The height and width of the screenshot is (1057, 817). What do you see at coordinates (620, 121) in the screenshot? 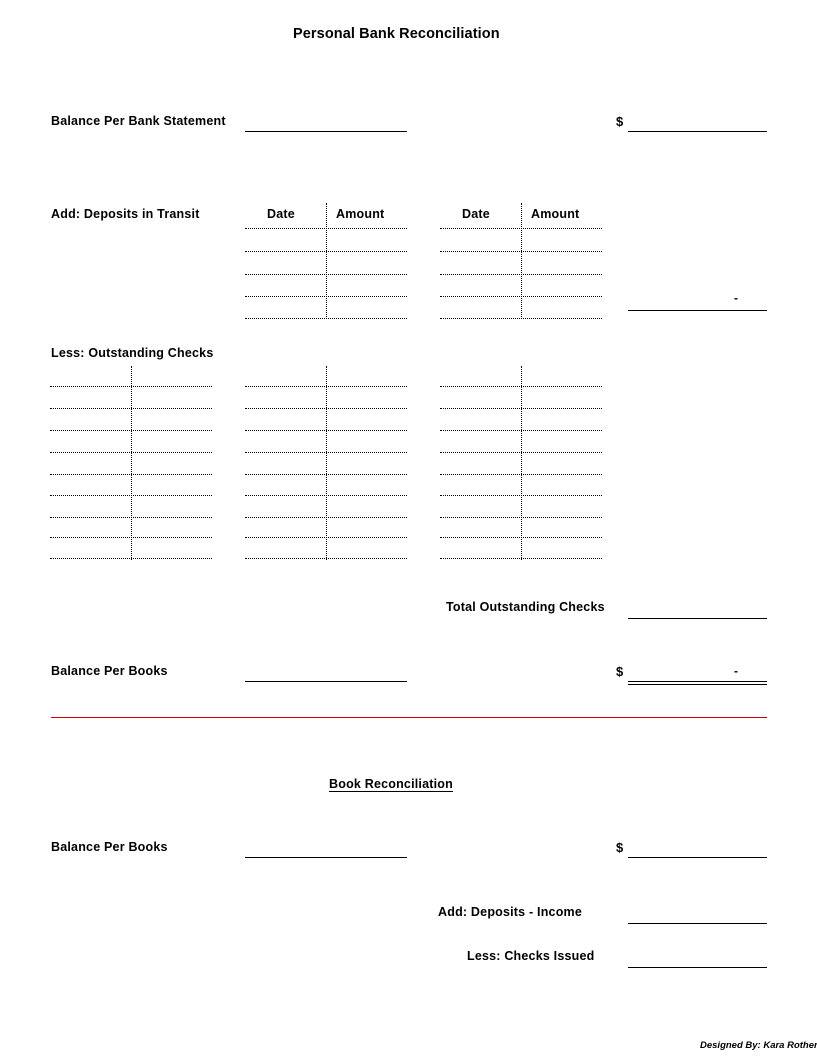
I see `balance-per-bank-currency-symbol: $` at bounding box center [620, 121].